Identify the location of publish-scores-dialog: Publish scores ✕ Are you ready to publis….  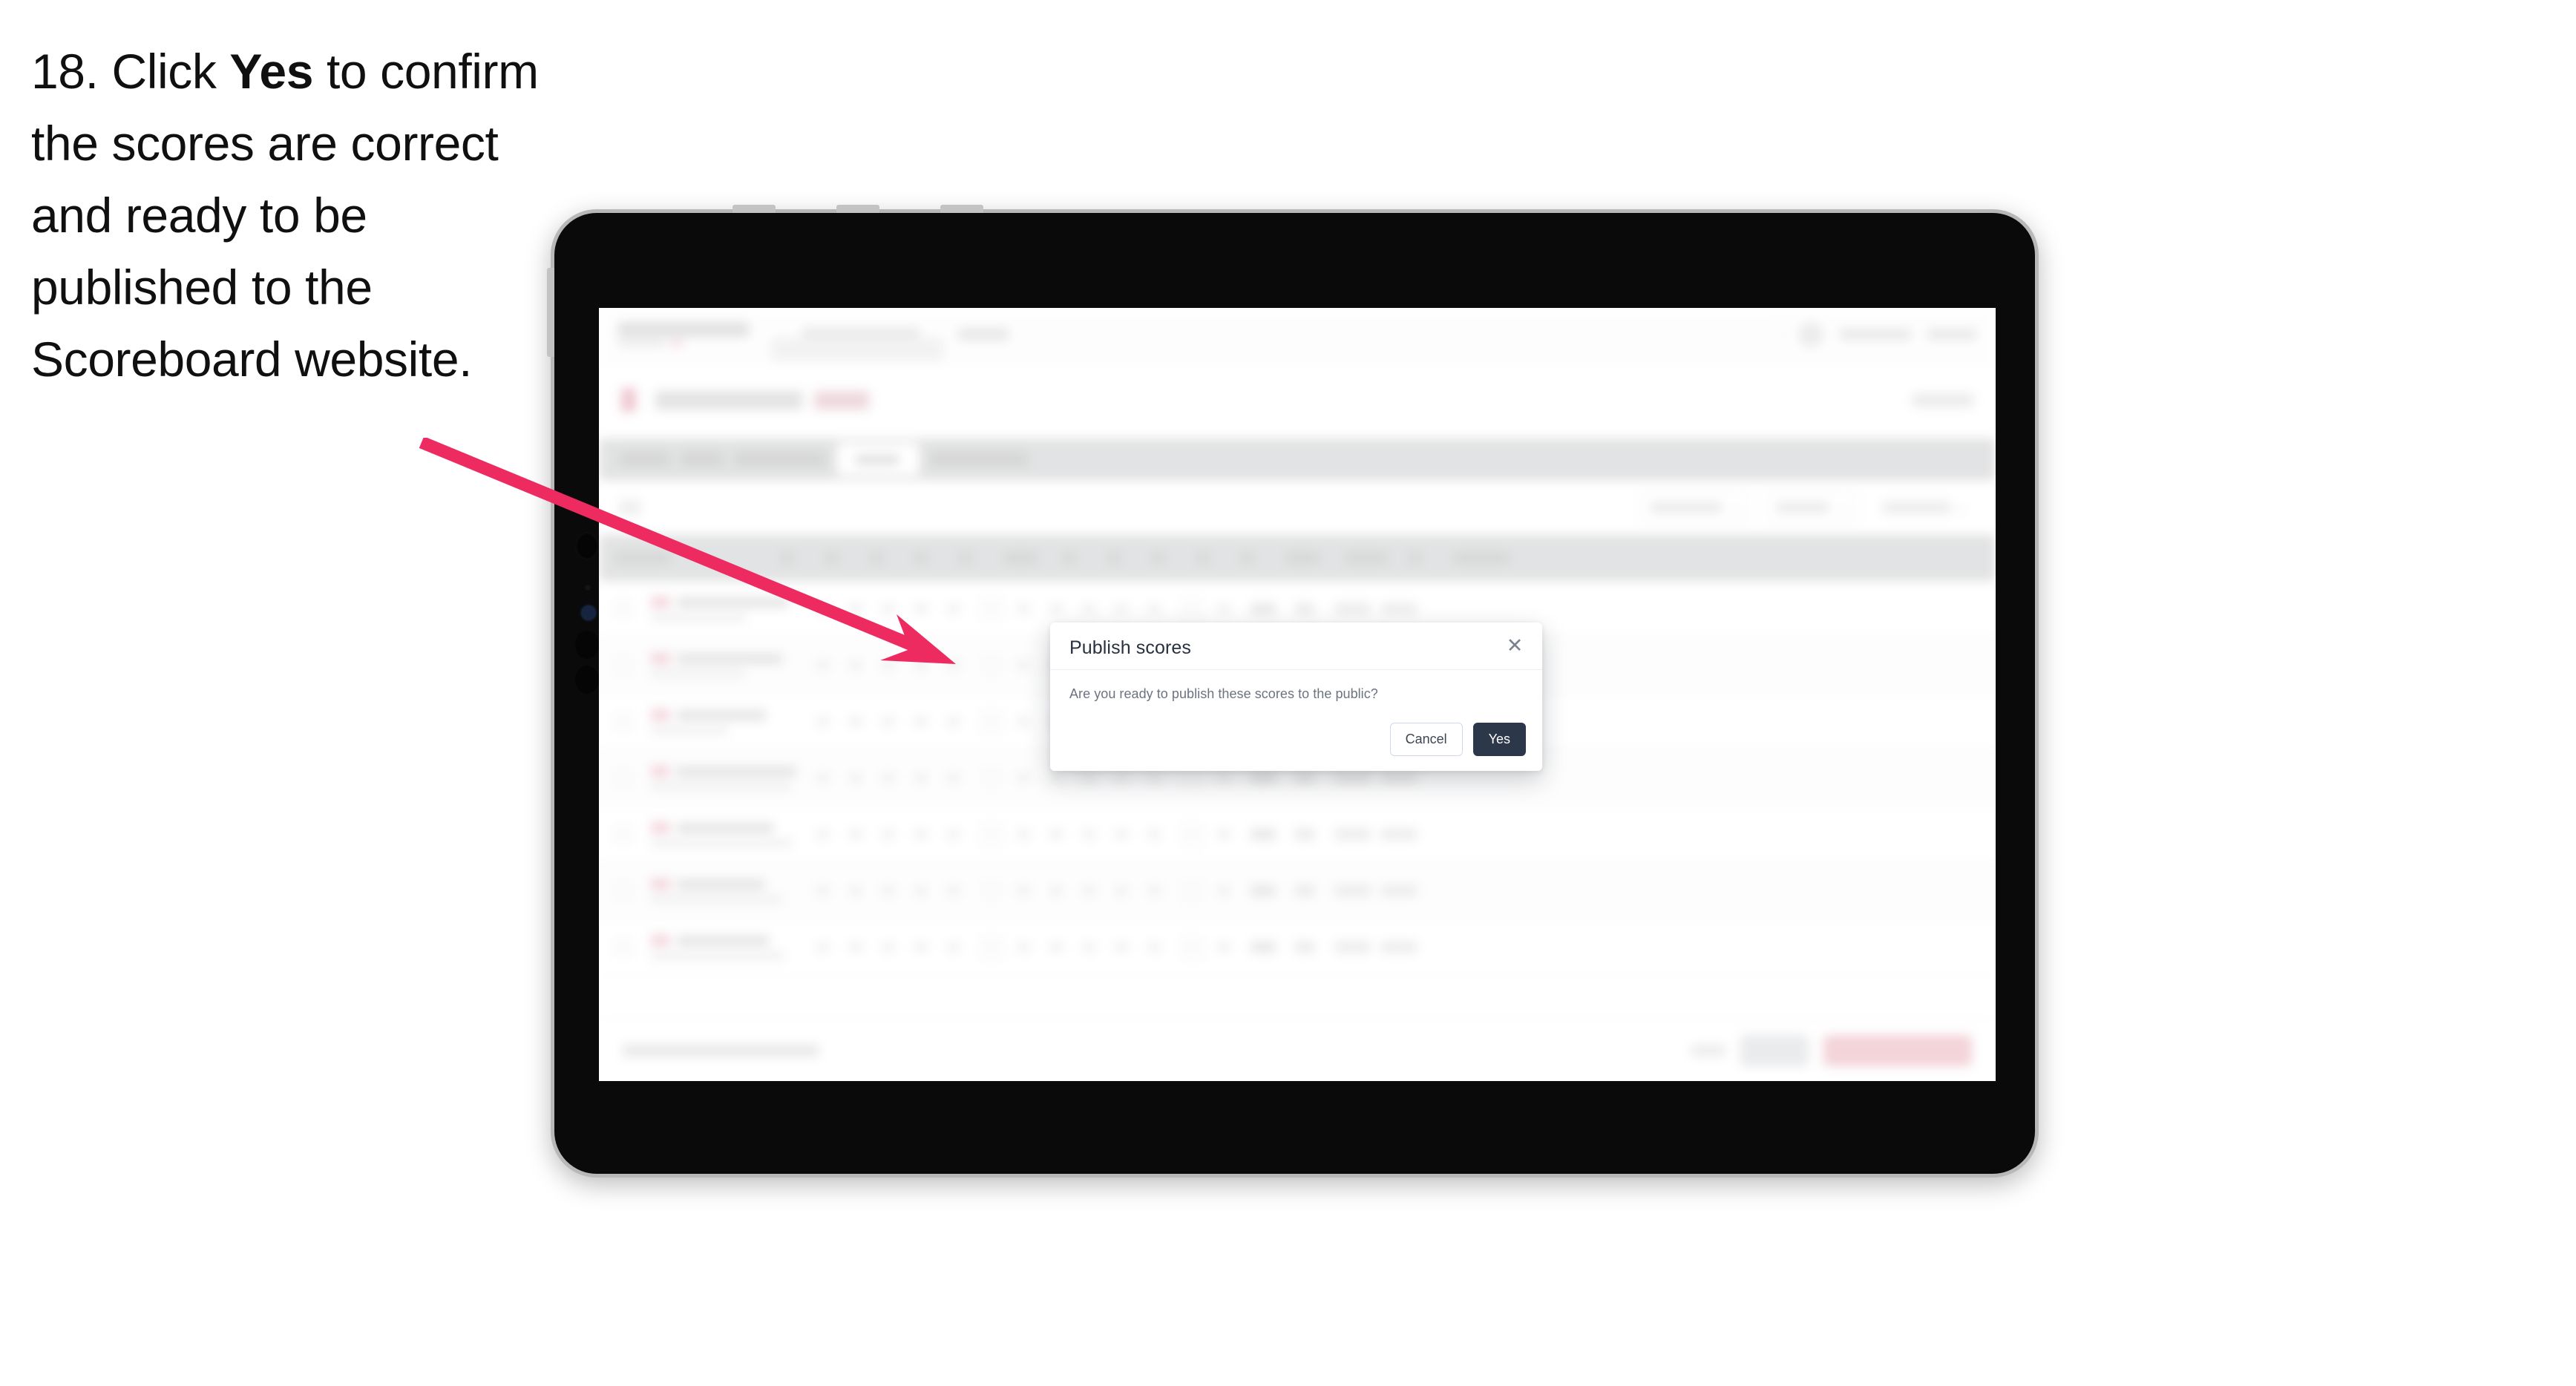
(1296, 697).